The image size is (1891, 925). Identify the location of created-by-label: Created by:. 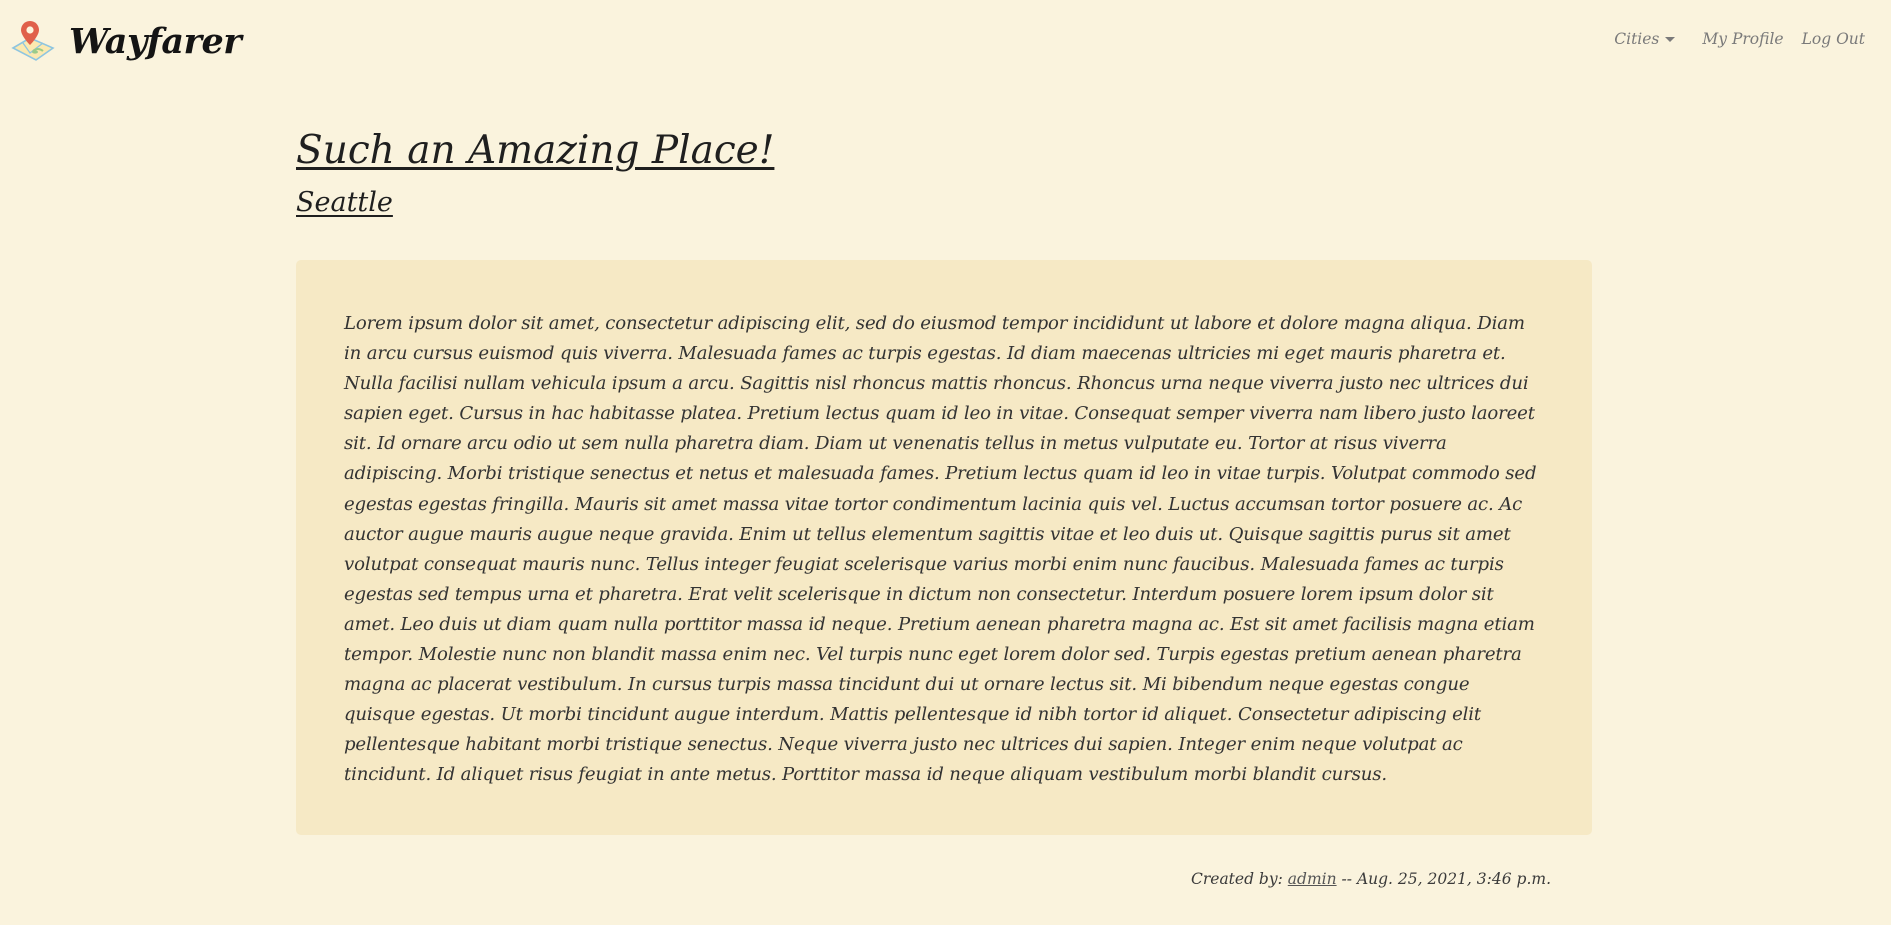
(1237, 879).